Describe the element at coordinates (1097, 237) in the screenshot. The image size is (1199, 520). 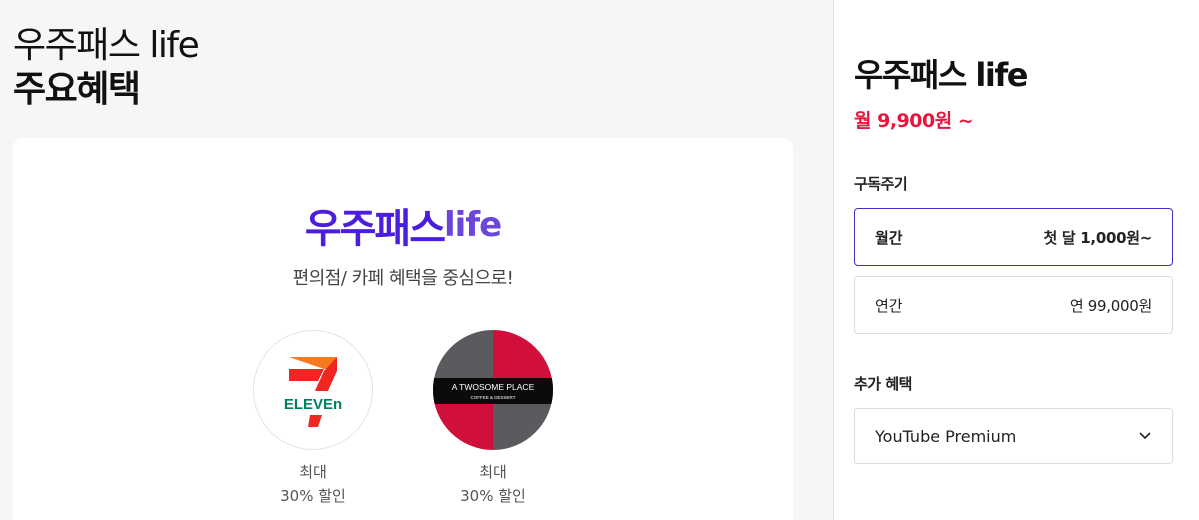
I see `option-monthly-price: 첫 달 1,000원~` at that location.